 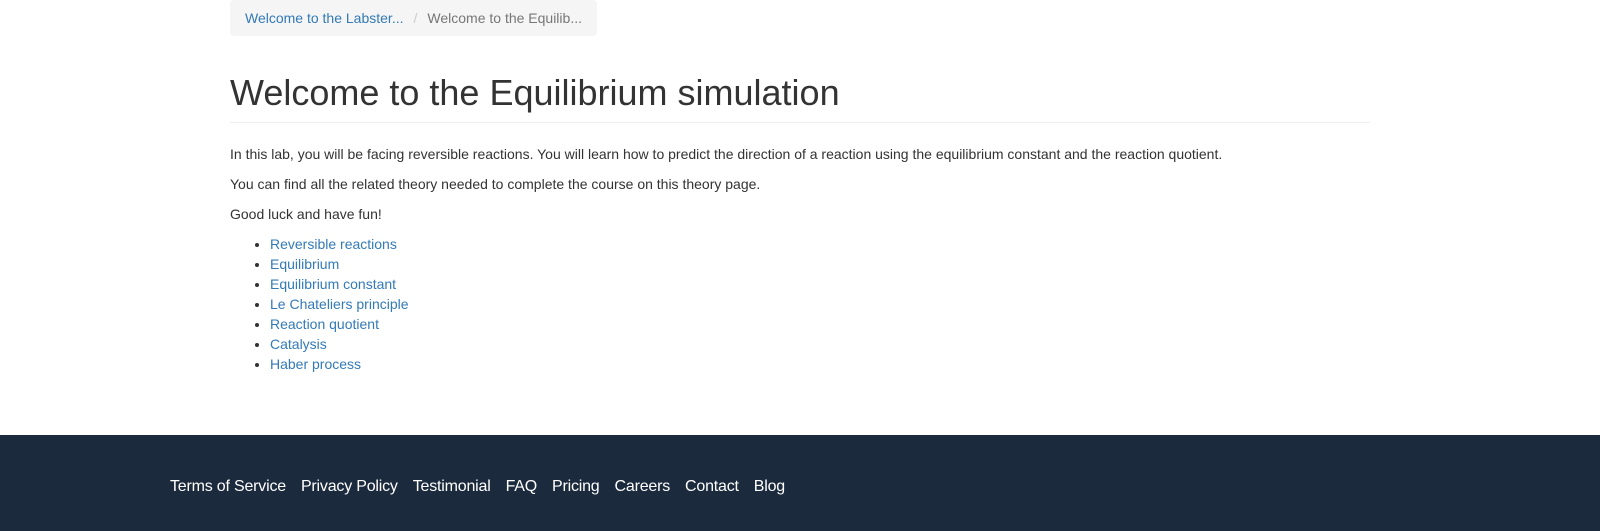 What do you see at coordinates (800, 98) in the screenshot?
I see `page-title: Welcome to the Equilibrium simulation` at bounding box center [800, 98].